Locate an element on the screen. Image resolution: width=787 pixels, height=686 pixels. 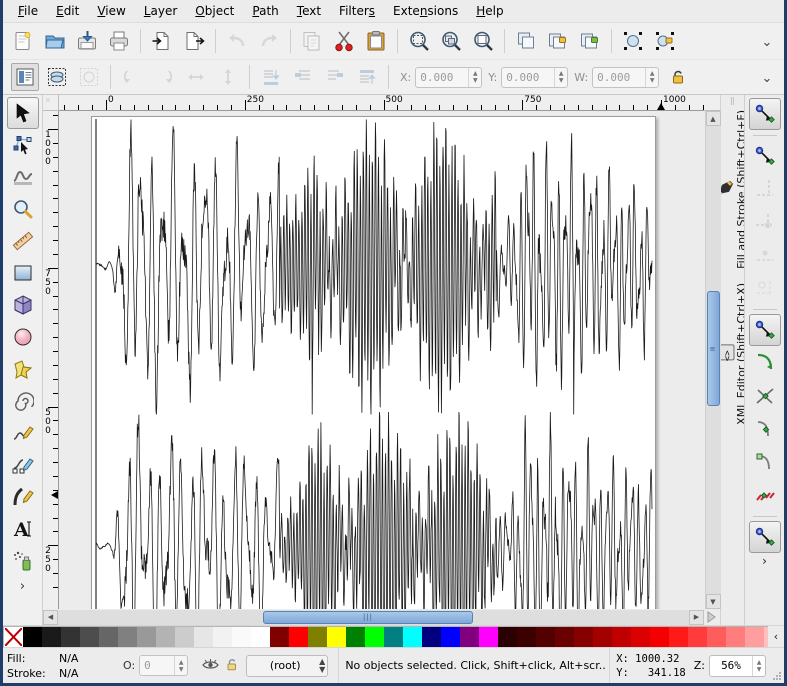
raise-icon is located at coordinates (335, 77).